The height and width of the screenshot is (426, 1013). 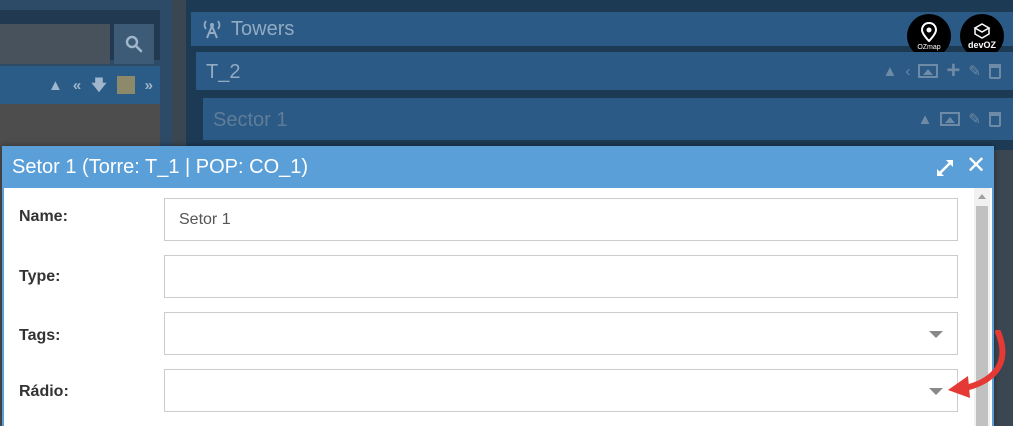 What do you see at coordinates (561, 276) in the screenshot?
I see `type-input` at bounding box center [561, 276].